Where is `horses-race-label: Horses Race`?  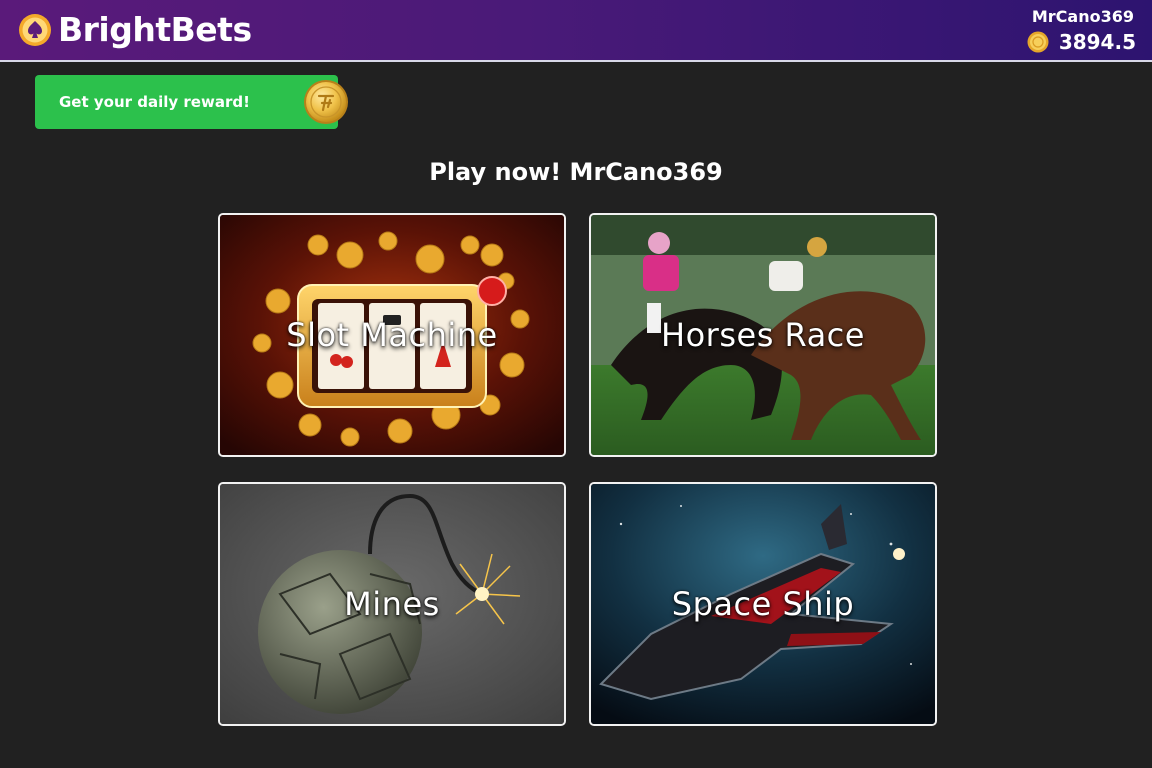 horses-race-label: Horses Race is located at coordinates (763, 335).